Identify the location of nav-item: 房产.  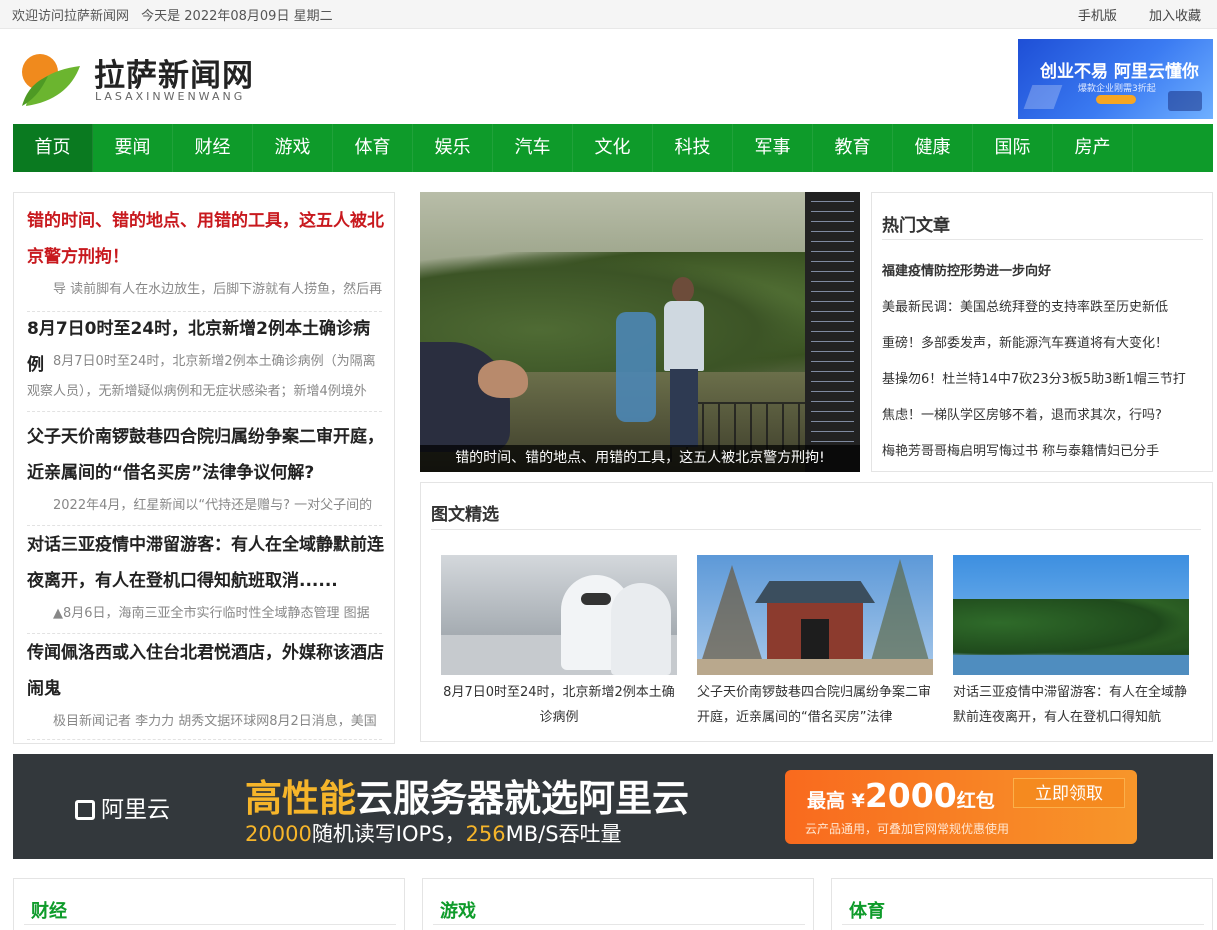
(1093, 148).